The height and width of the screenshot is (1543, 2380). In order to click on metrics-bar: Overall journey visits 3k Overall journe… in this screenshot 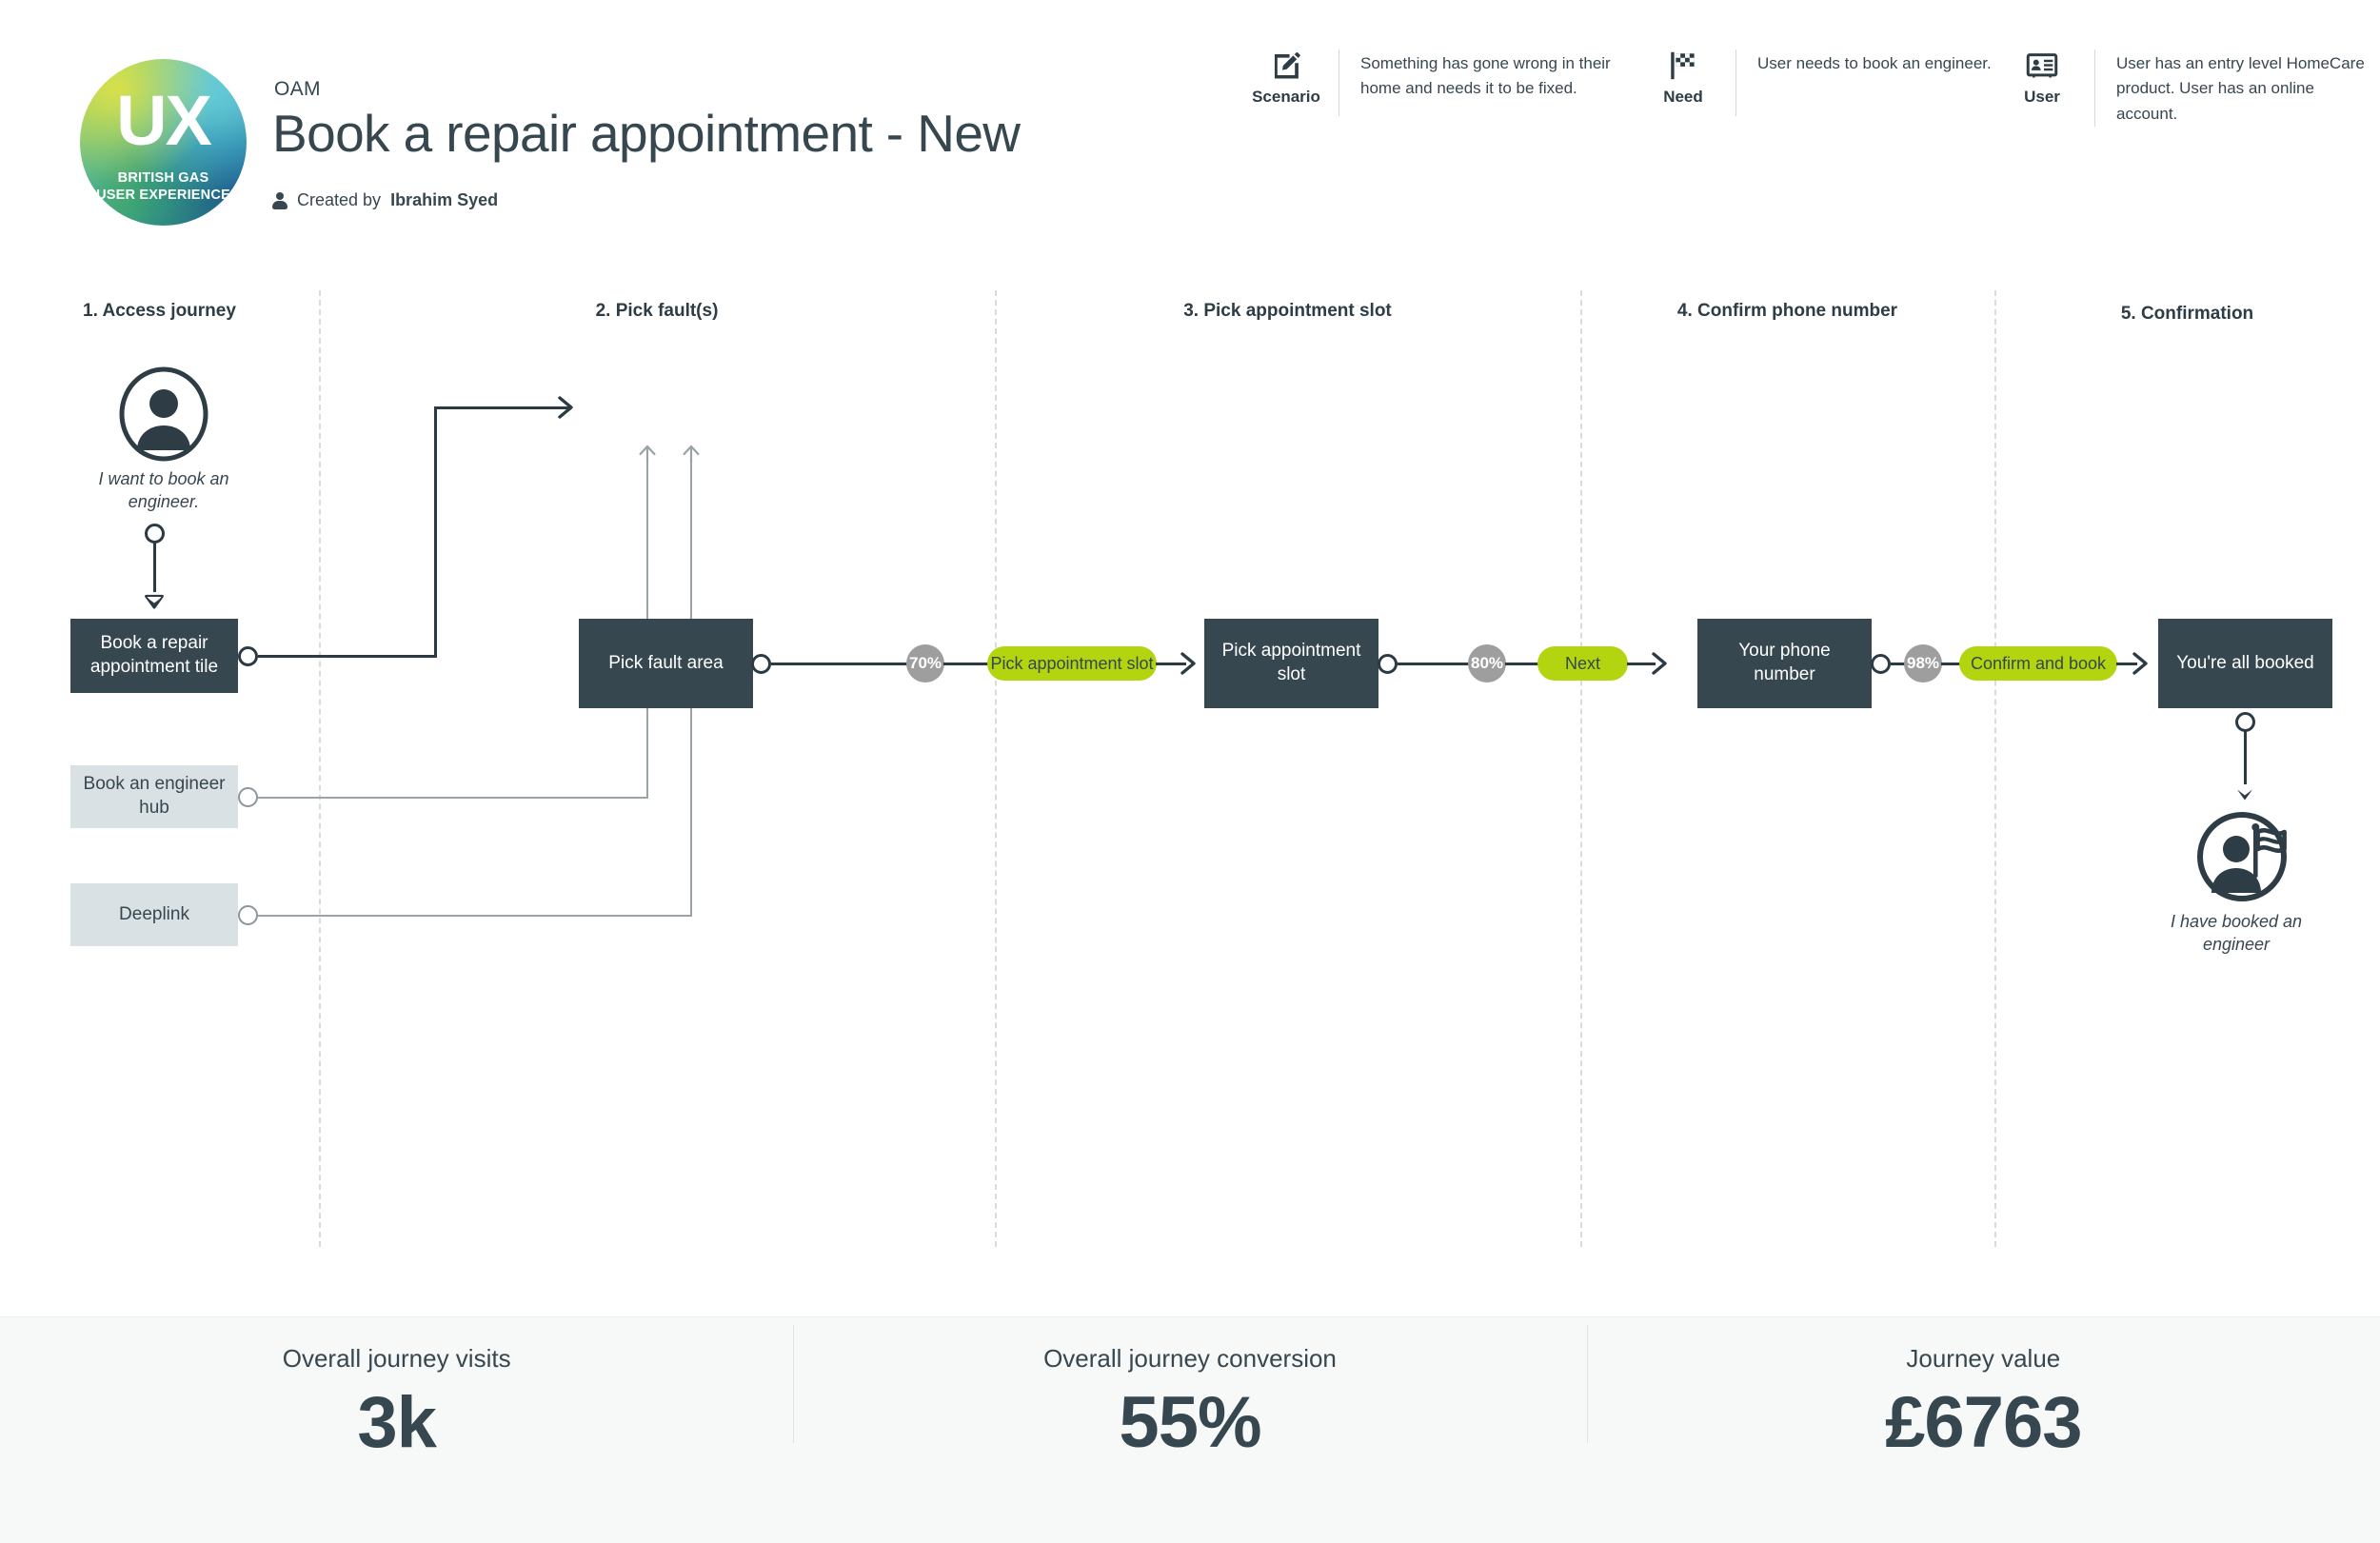, I will do `click(1190, 1429)`.